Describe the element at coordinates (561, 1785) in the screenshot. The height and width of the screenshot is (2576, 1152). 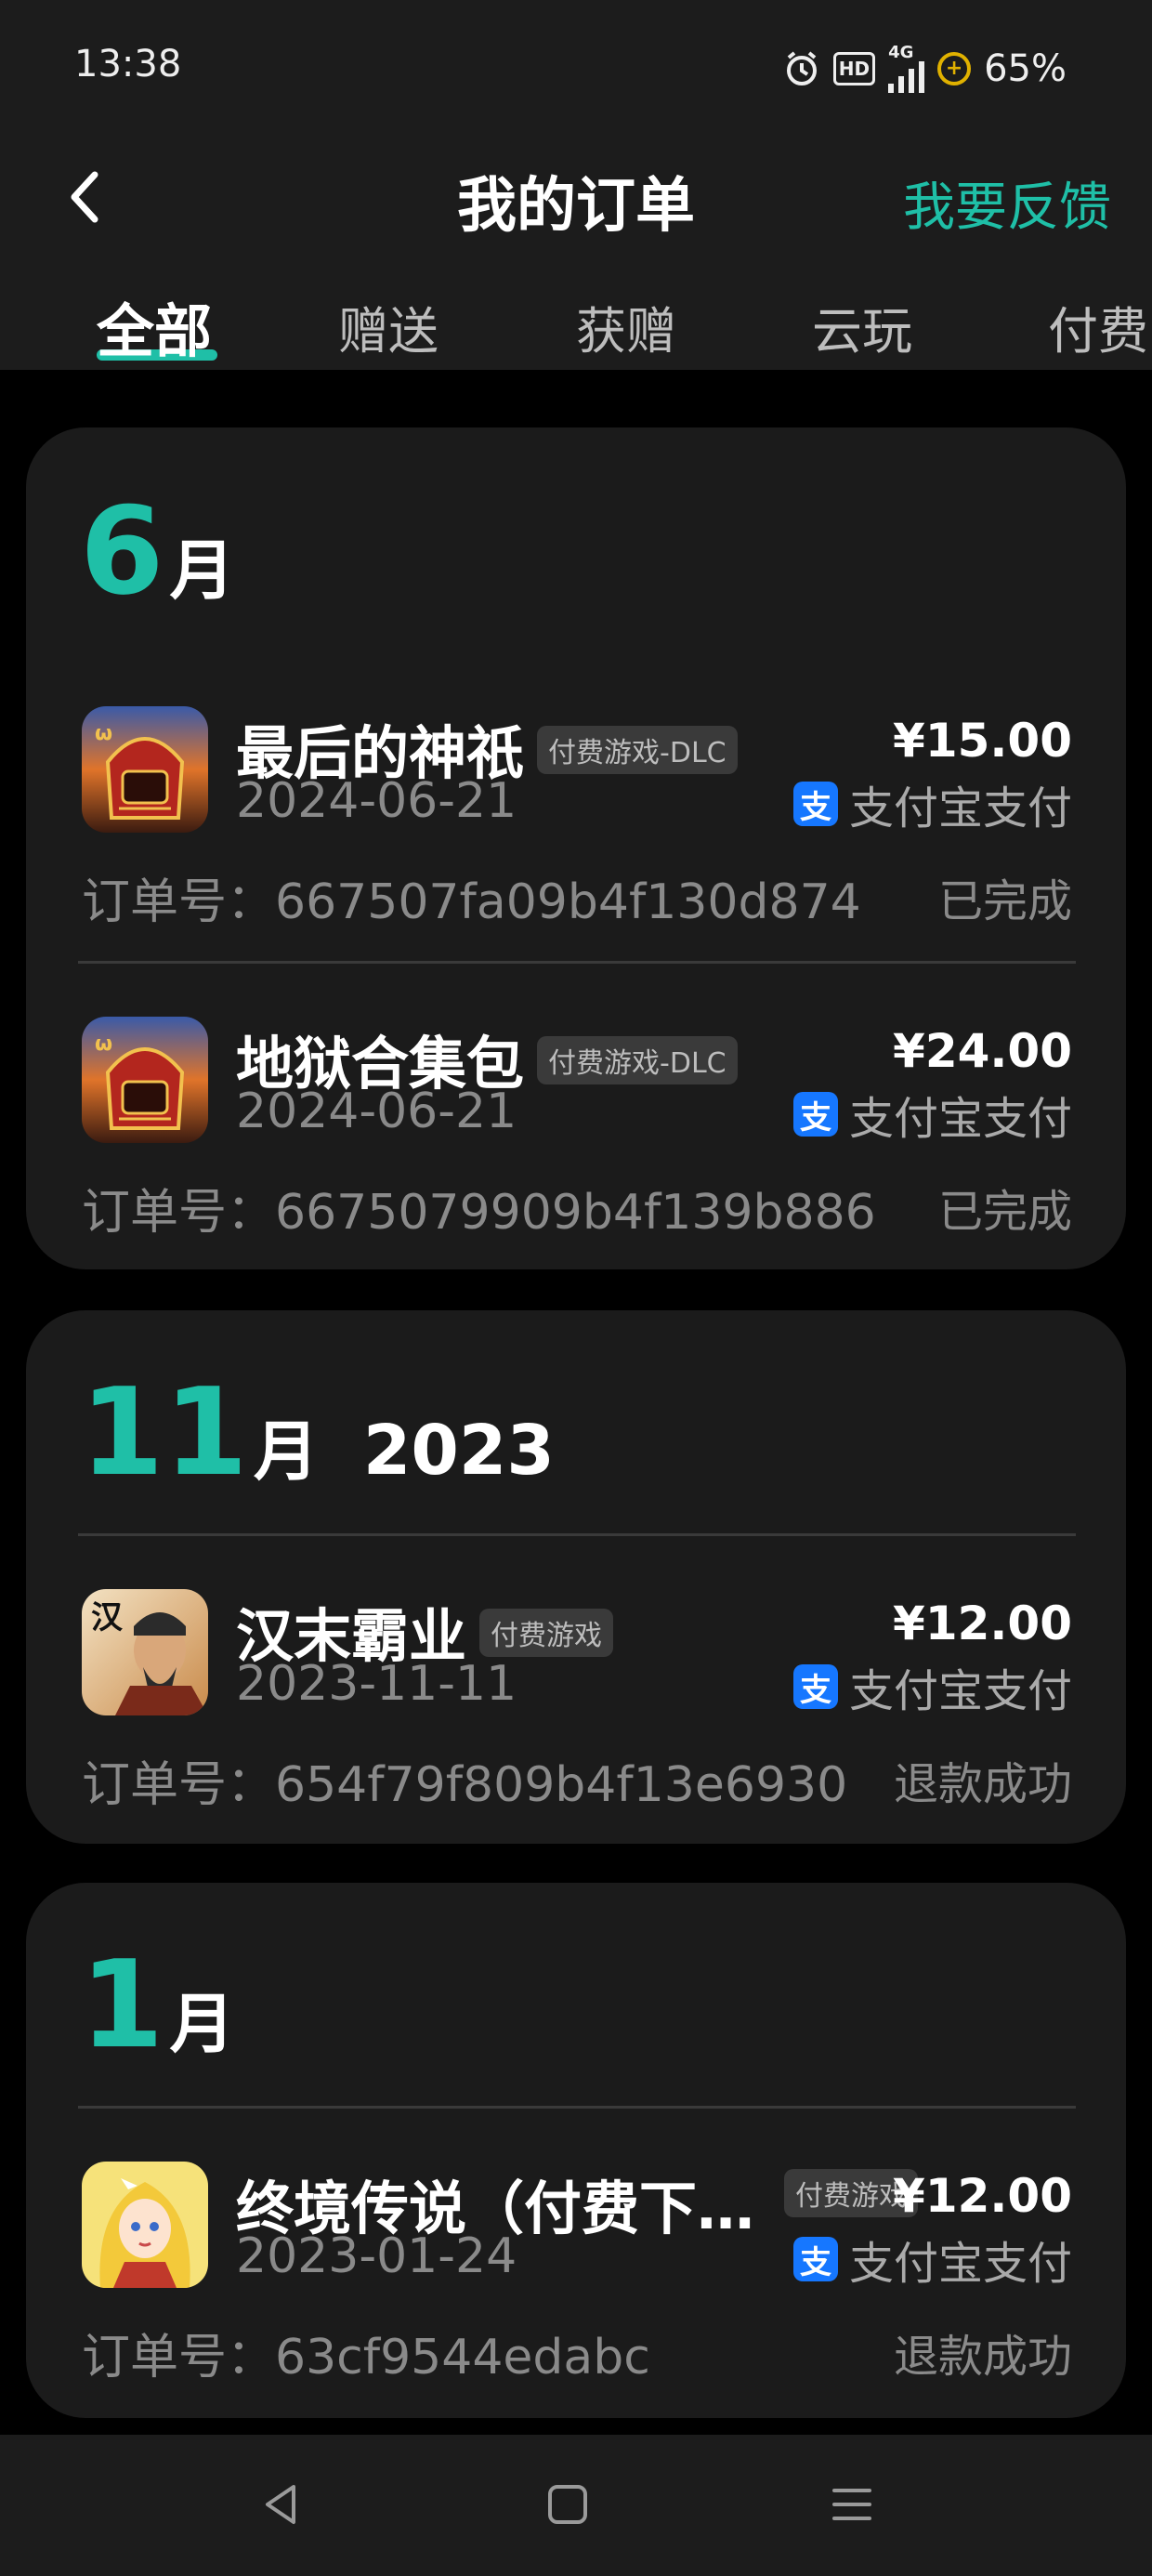
I see `order-number-value: 654f79f809b4f13e6930` at that location.